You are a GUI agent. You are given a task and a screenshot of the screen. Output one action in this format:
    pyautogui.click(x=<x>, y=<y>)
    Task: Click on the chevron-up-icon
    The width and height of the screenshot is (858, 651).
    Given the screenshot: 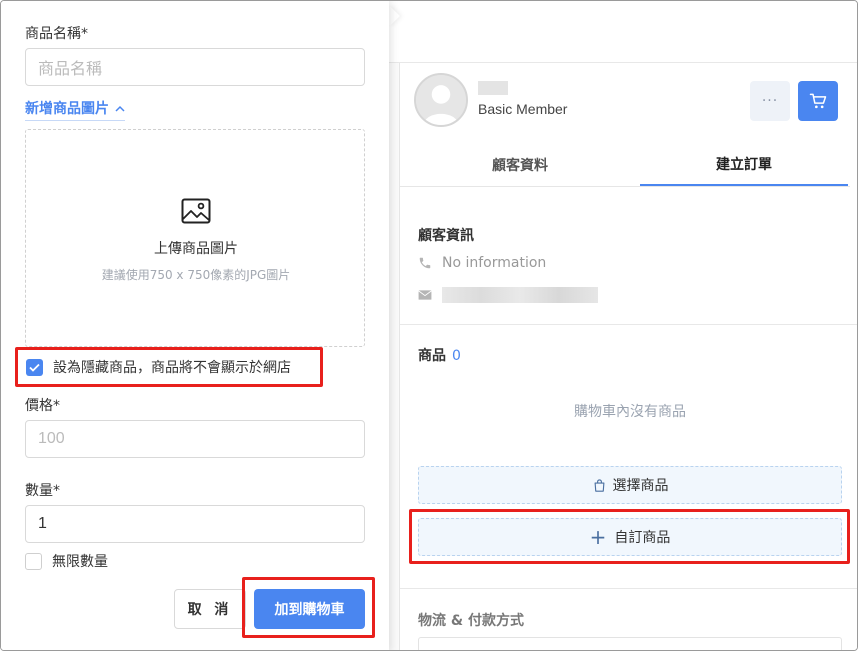 What is the action you would take?
    pyautogui.click(x=120, y=108)
    